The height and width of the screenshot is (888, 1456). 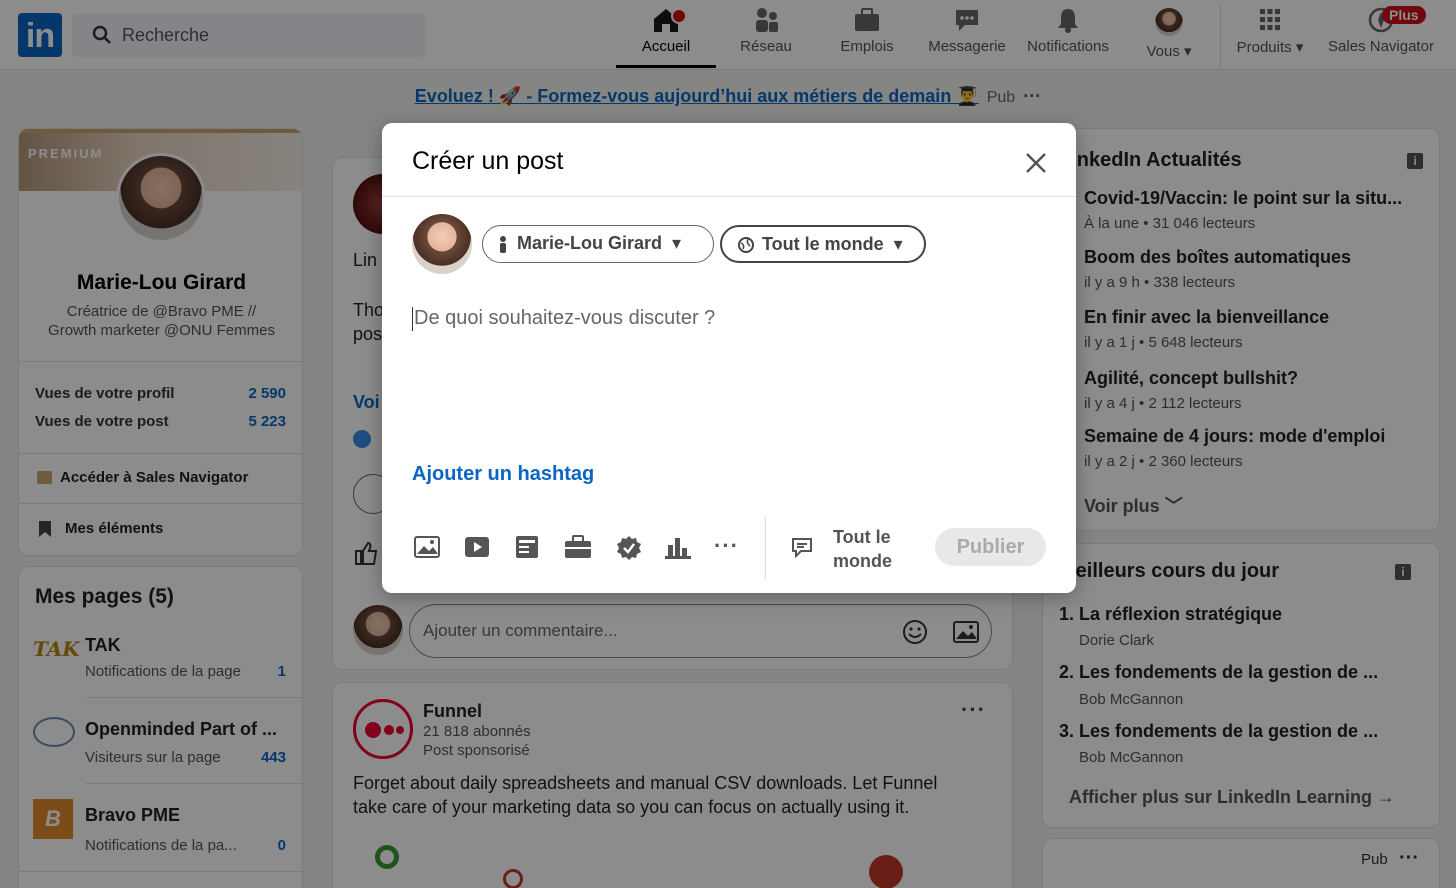 What do you see at coordinates (862, 537) in the screenshot?
I see `comment-scope-line-1: Tout le` at bounding box center [862, 537].